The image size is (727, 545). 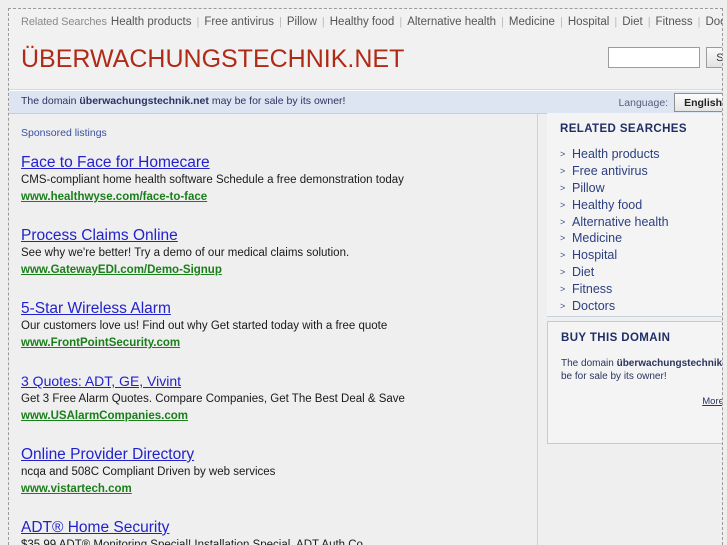 What do you see at coordinates (592, 289) in the screenshot?
I see `related-search-link: Fitness` at bounding box center [592, 289].